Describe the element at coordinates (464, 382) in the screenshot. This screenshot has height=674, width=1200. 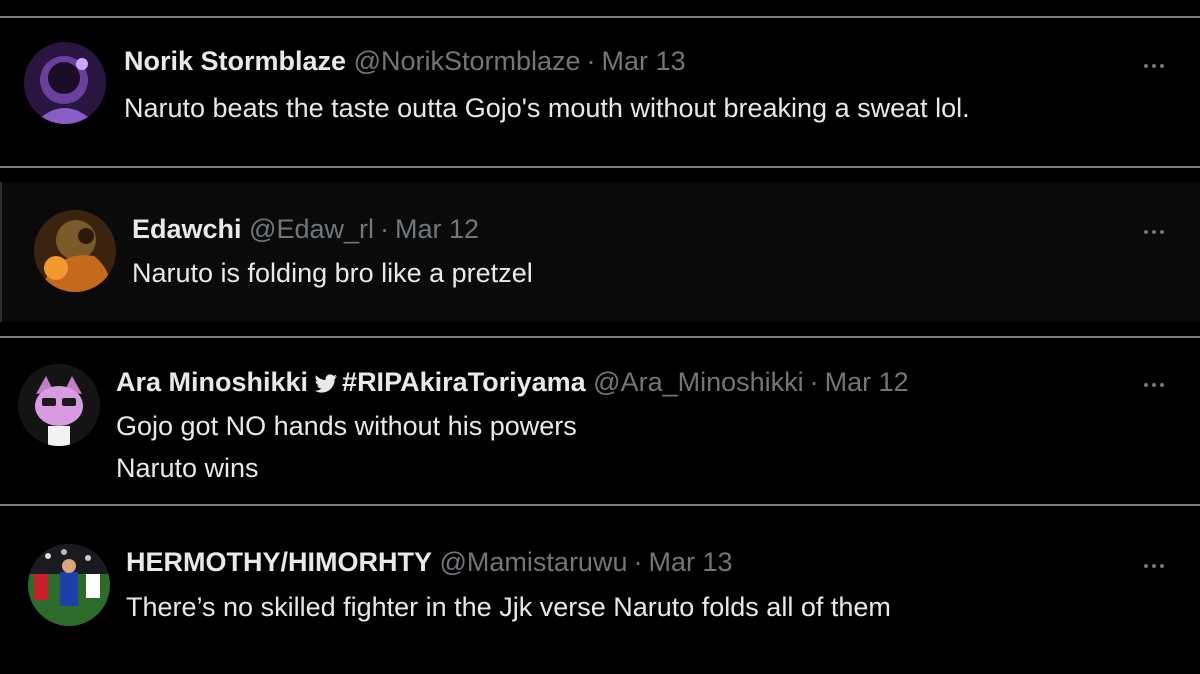
I see `display-name-suffix: #RIPAkiraToriyama` at that location.